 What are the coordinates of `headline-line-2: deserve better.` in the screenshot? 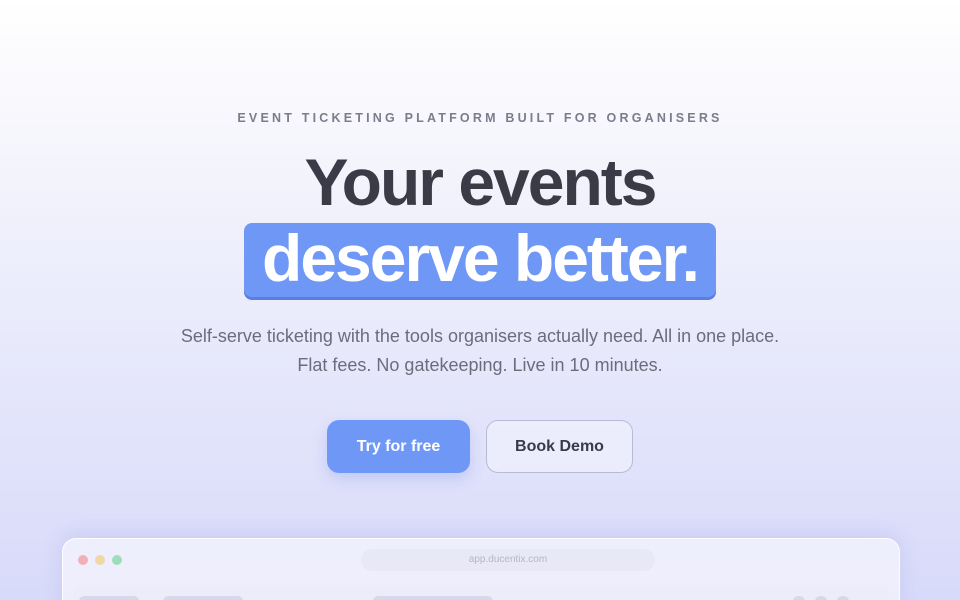 It's located at (481, 258).